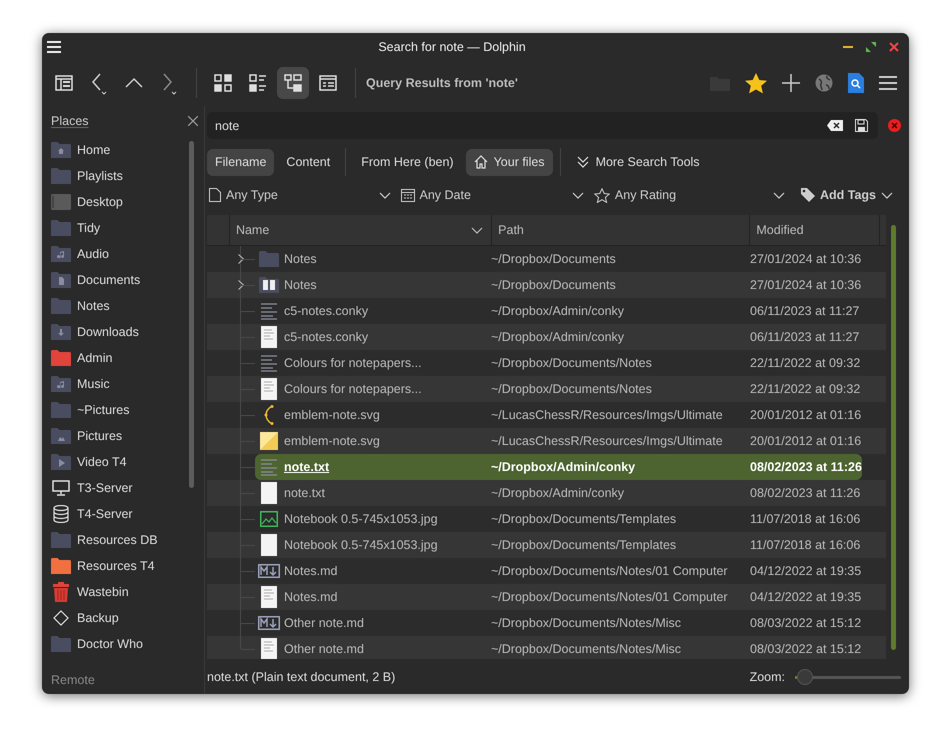  What do you see at coordinates (824, 83) in the screenshot?
I see `globe-icon` at bounding box center [824, 83].